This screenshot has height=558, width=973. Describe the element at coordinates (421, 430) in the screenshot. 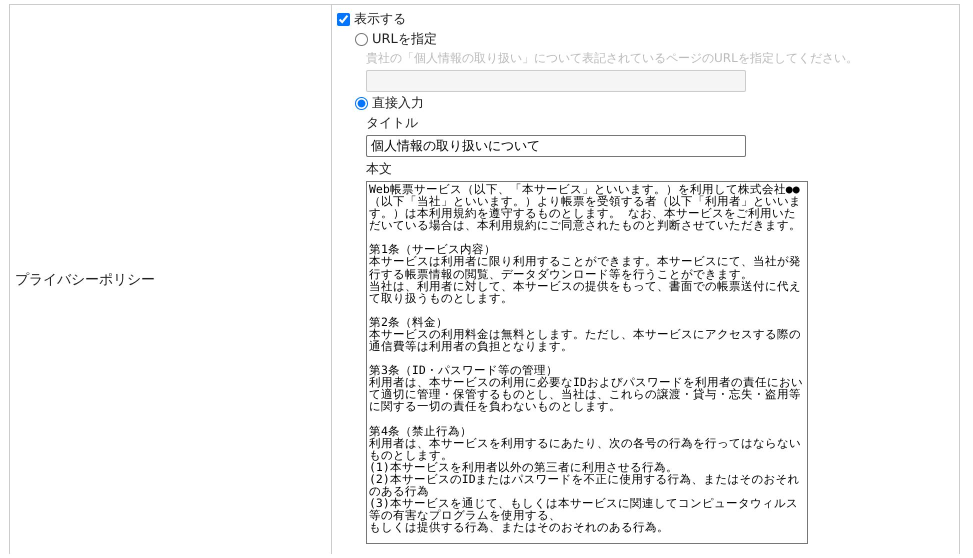

I see `body-text-line: 第4条（禁止行為）` at that location.